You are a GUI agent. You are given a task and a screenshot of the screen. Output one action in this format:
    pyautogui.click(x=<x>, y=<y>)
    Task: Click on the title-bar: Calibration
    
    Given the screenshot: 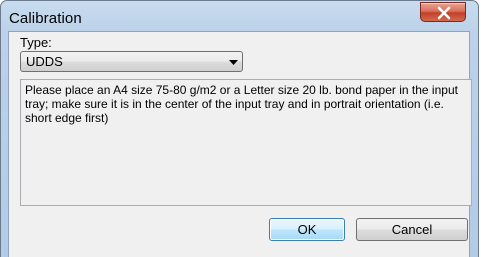 What is the action you would take?
    pyautogui.click(x=239, y=16)
    